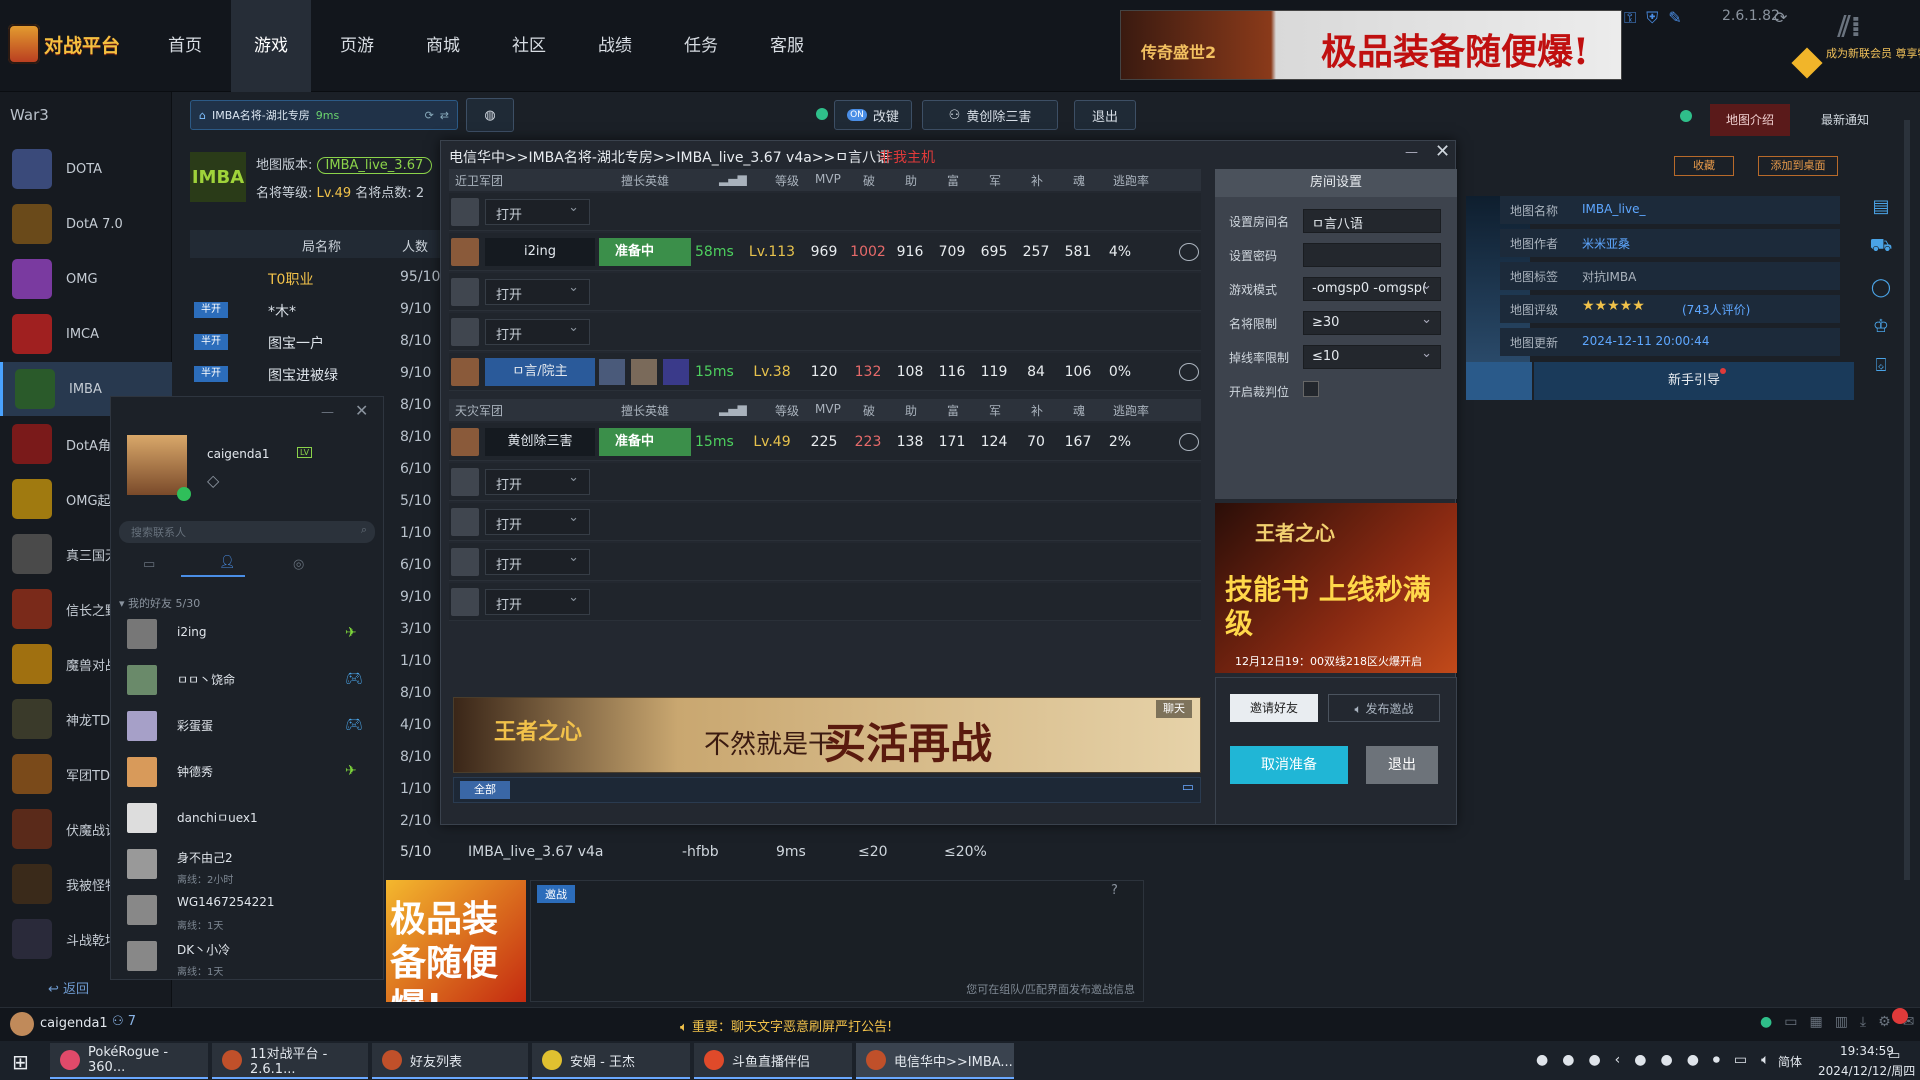  Describe the element at coordinates (1289, 765) in the screenshot. I see `cancel-ready-button: 取消准备` at that location.